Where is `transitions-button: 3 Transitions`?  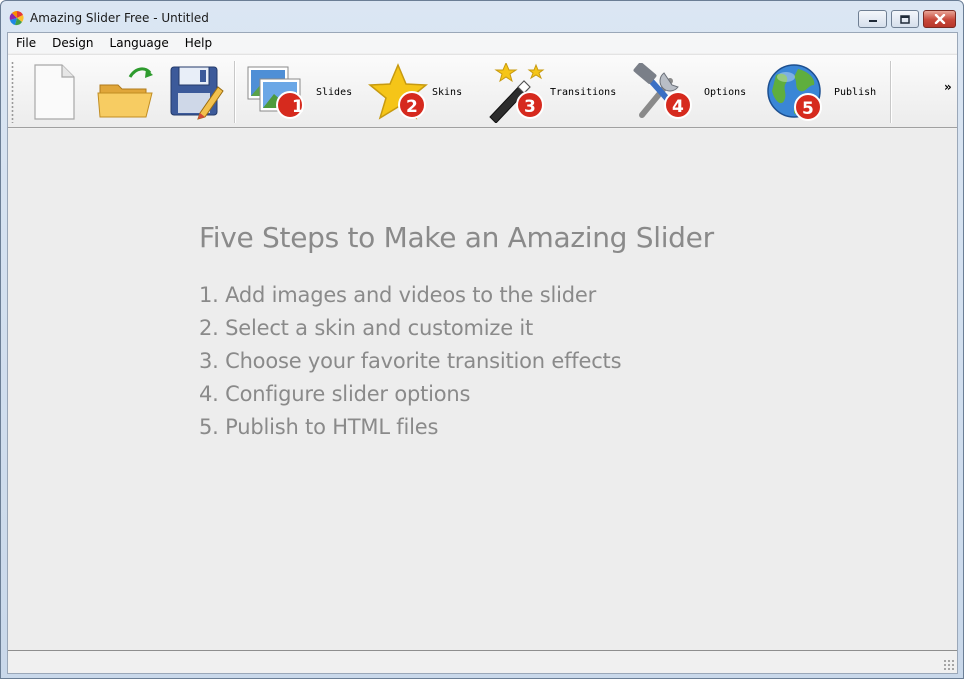
transitions-button: 3 Transitions is located at coordinates (552, 93).